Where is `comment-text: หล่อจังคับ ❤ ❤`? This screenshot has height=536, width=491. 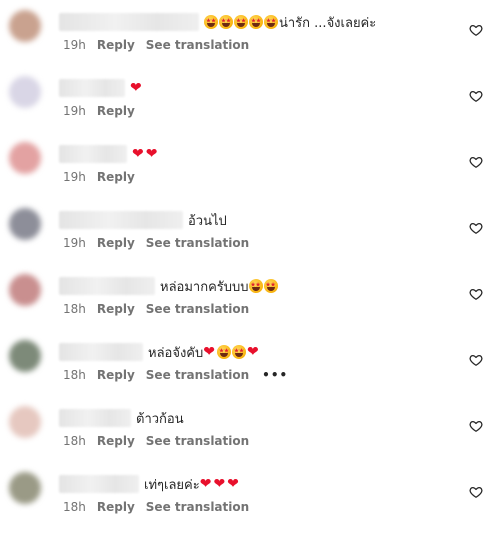
comment-text: หล่อจังคับ ❤ ❤ is located at coordinates (204, 352).